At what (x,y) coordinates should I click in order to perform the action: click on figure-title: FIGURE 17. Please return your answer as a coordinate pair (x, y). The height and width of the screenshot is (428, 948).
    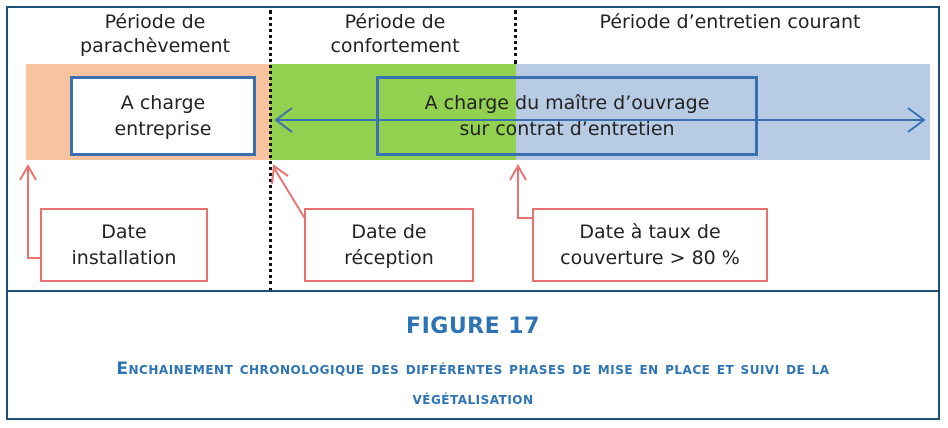
    Looking at the image, I should click on (473, 326).